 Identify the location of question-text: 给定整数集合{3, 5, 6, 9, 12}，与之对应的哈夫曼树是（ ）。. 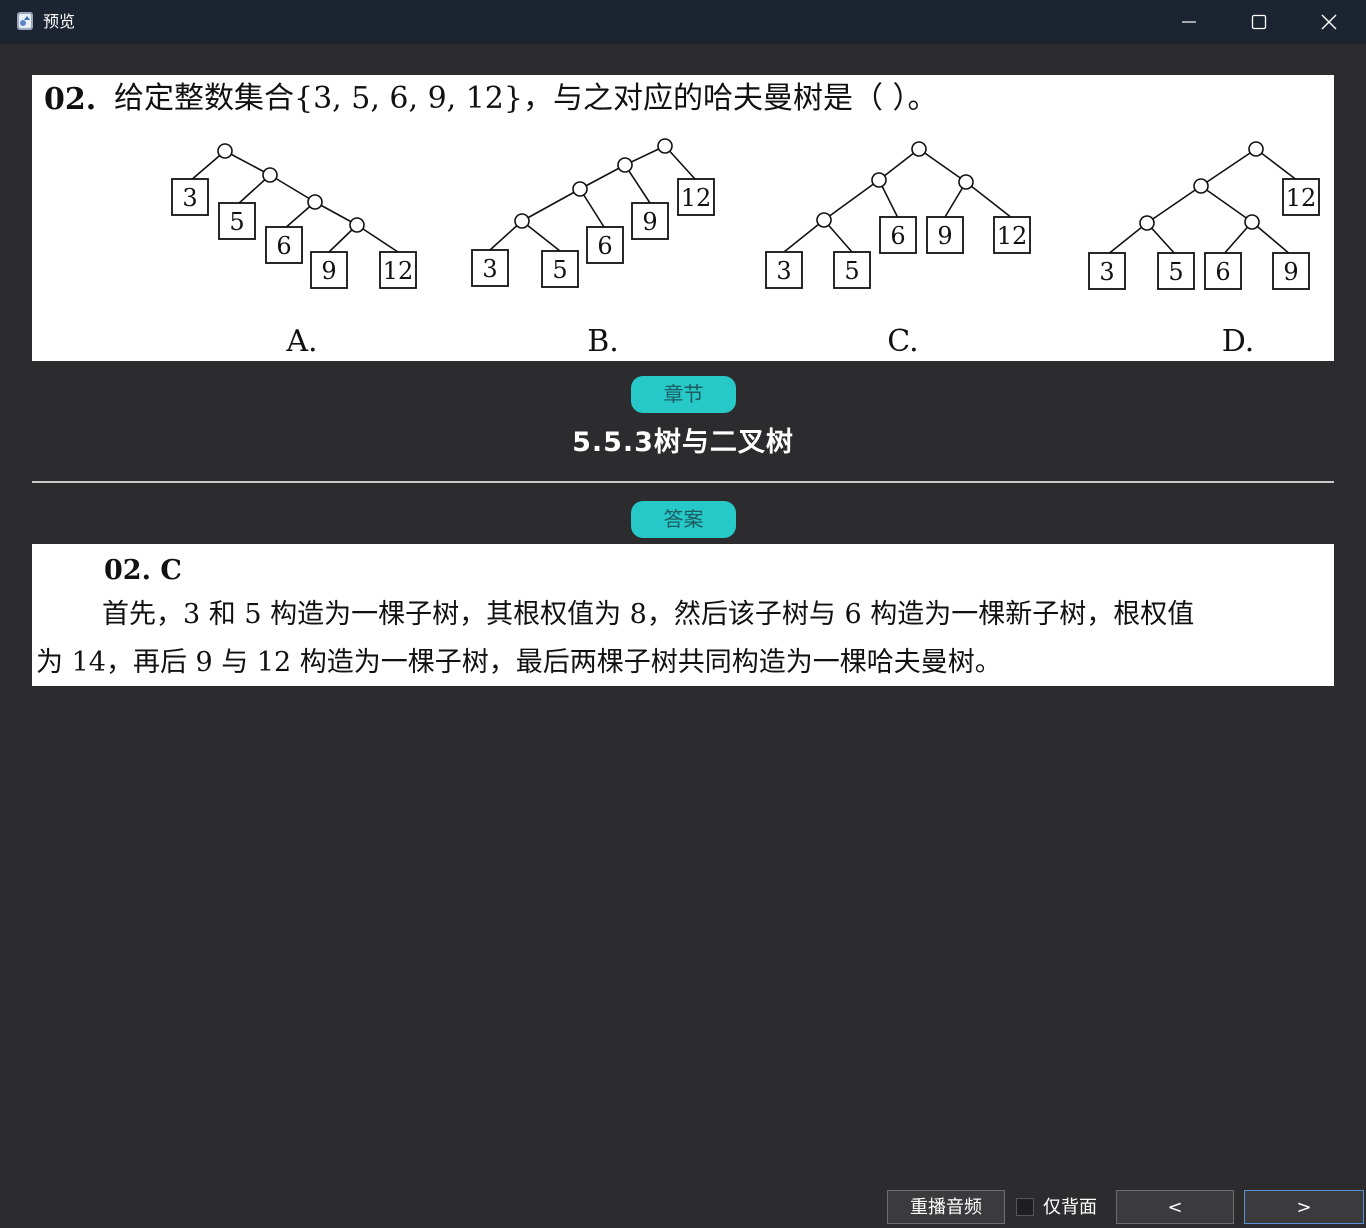
(526, 98).